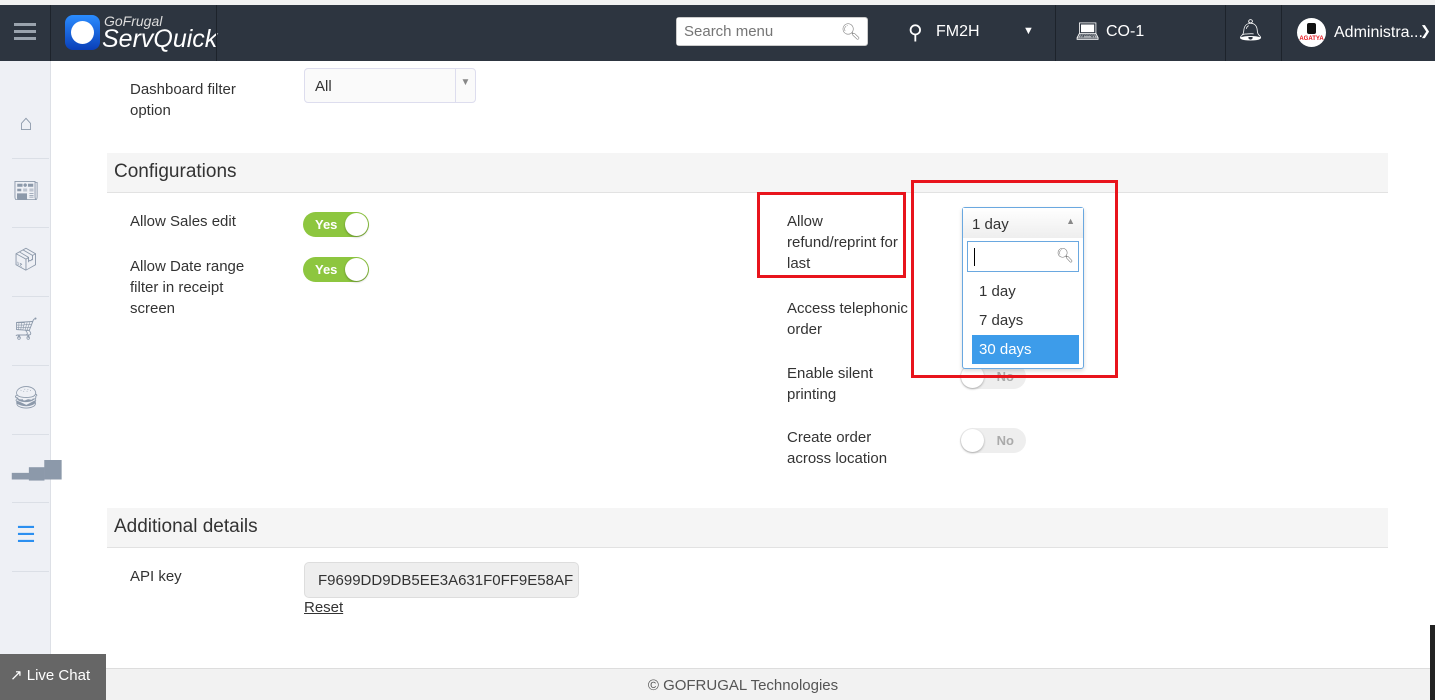 This screenshot has width=1435, height=700. Describe the element at coordinates (183, 100) in the screenshot. I see `dashboard-filter-label: Dashboard filter option` at that location.